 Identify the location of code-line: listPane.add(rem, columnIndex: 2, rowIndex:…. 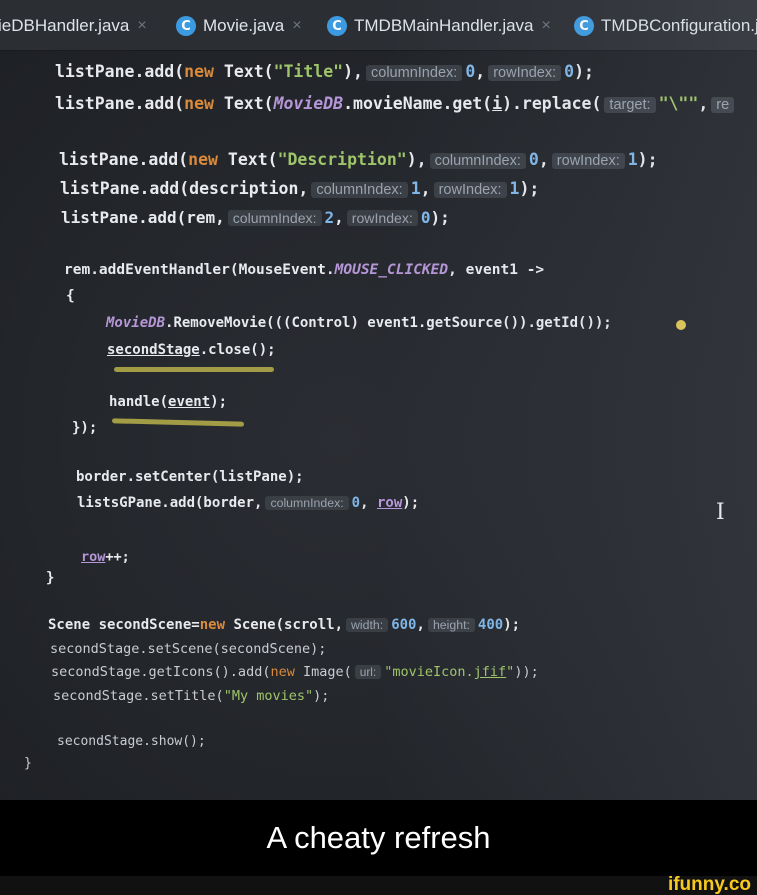
(255, 217).